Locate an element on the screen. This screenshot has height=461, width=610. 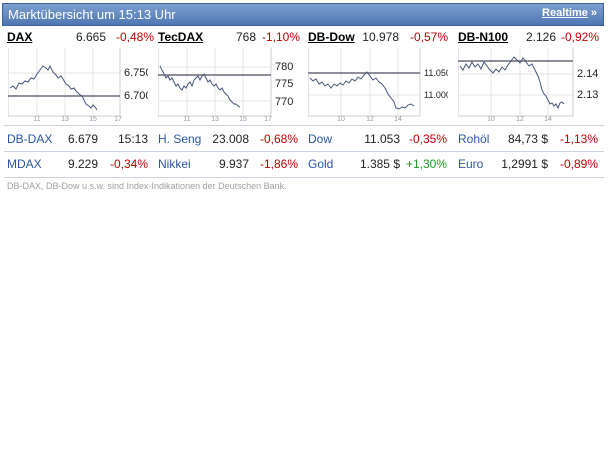
euro-change: -0,89% is located at coordinates (578, 164).